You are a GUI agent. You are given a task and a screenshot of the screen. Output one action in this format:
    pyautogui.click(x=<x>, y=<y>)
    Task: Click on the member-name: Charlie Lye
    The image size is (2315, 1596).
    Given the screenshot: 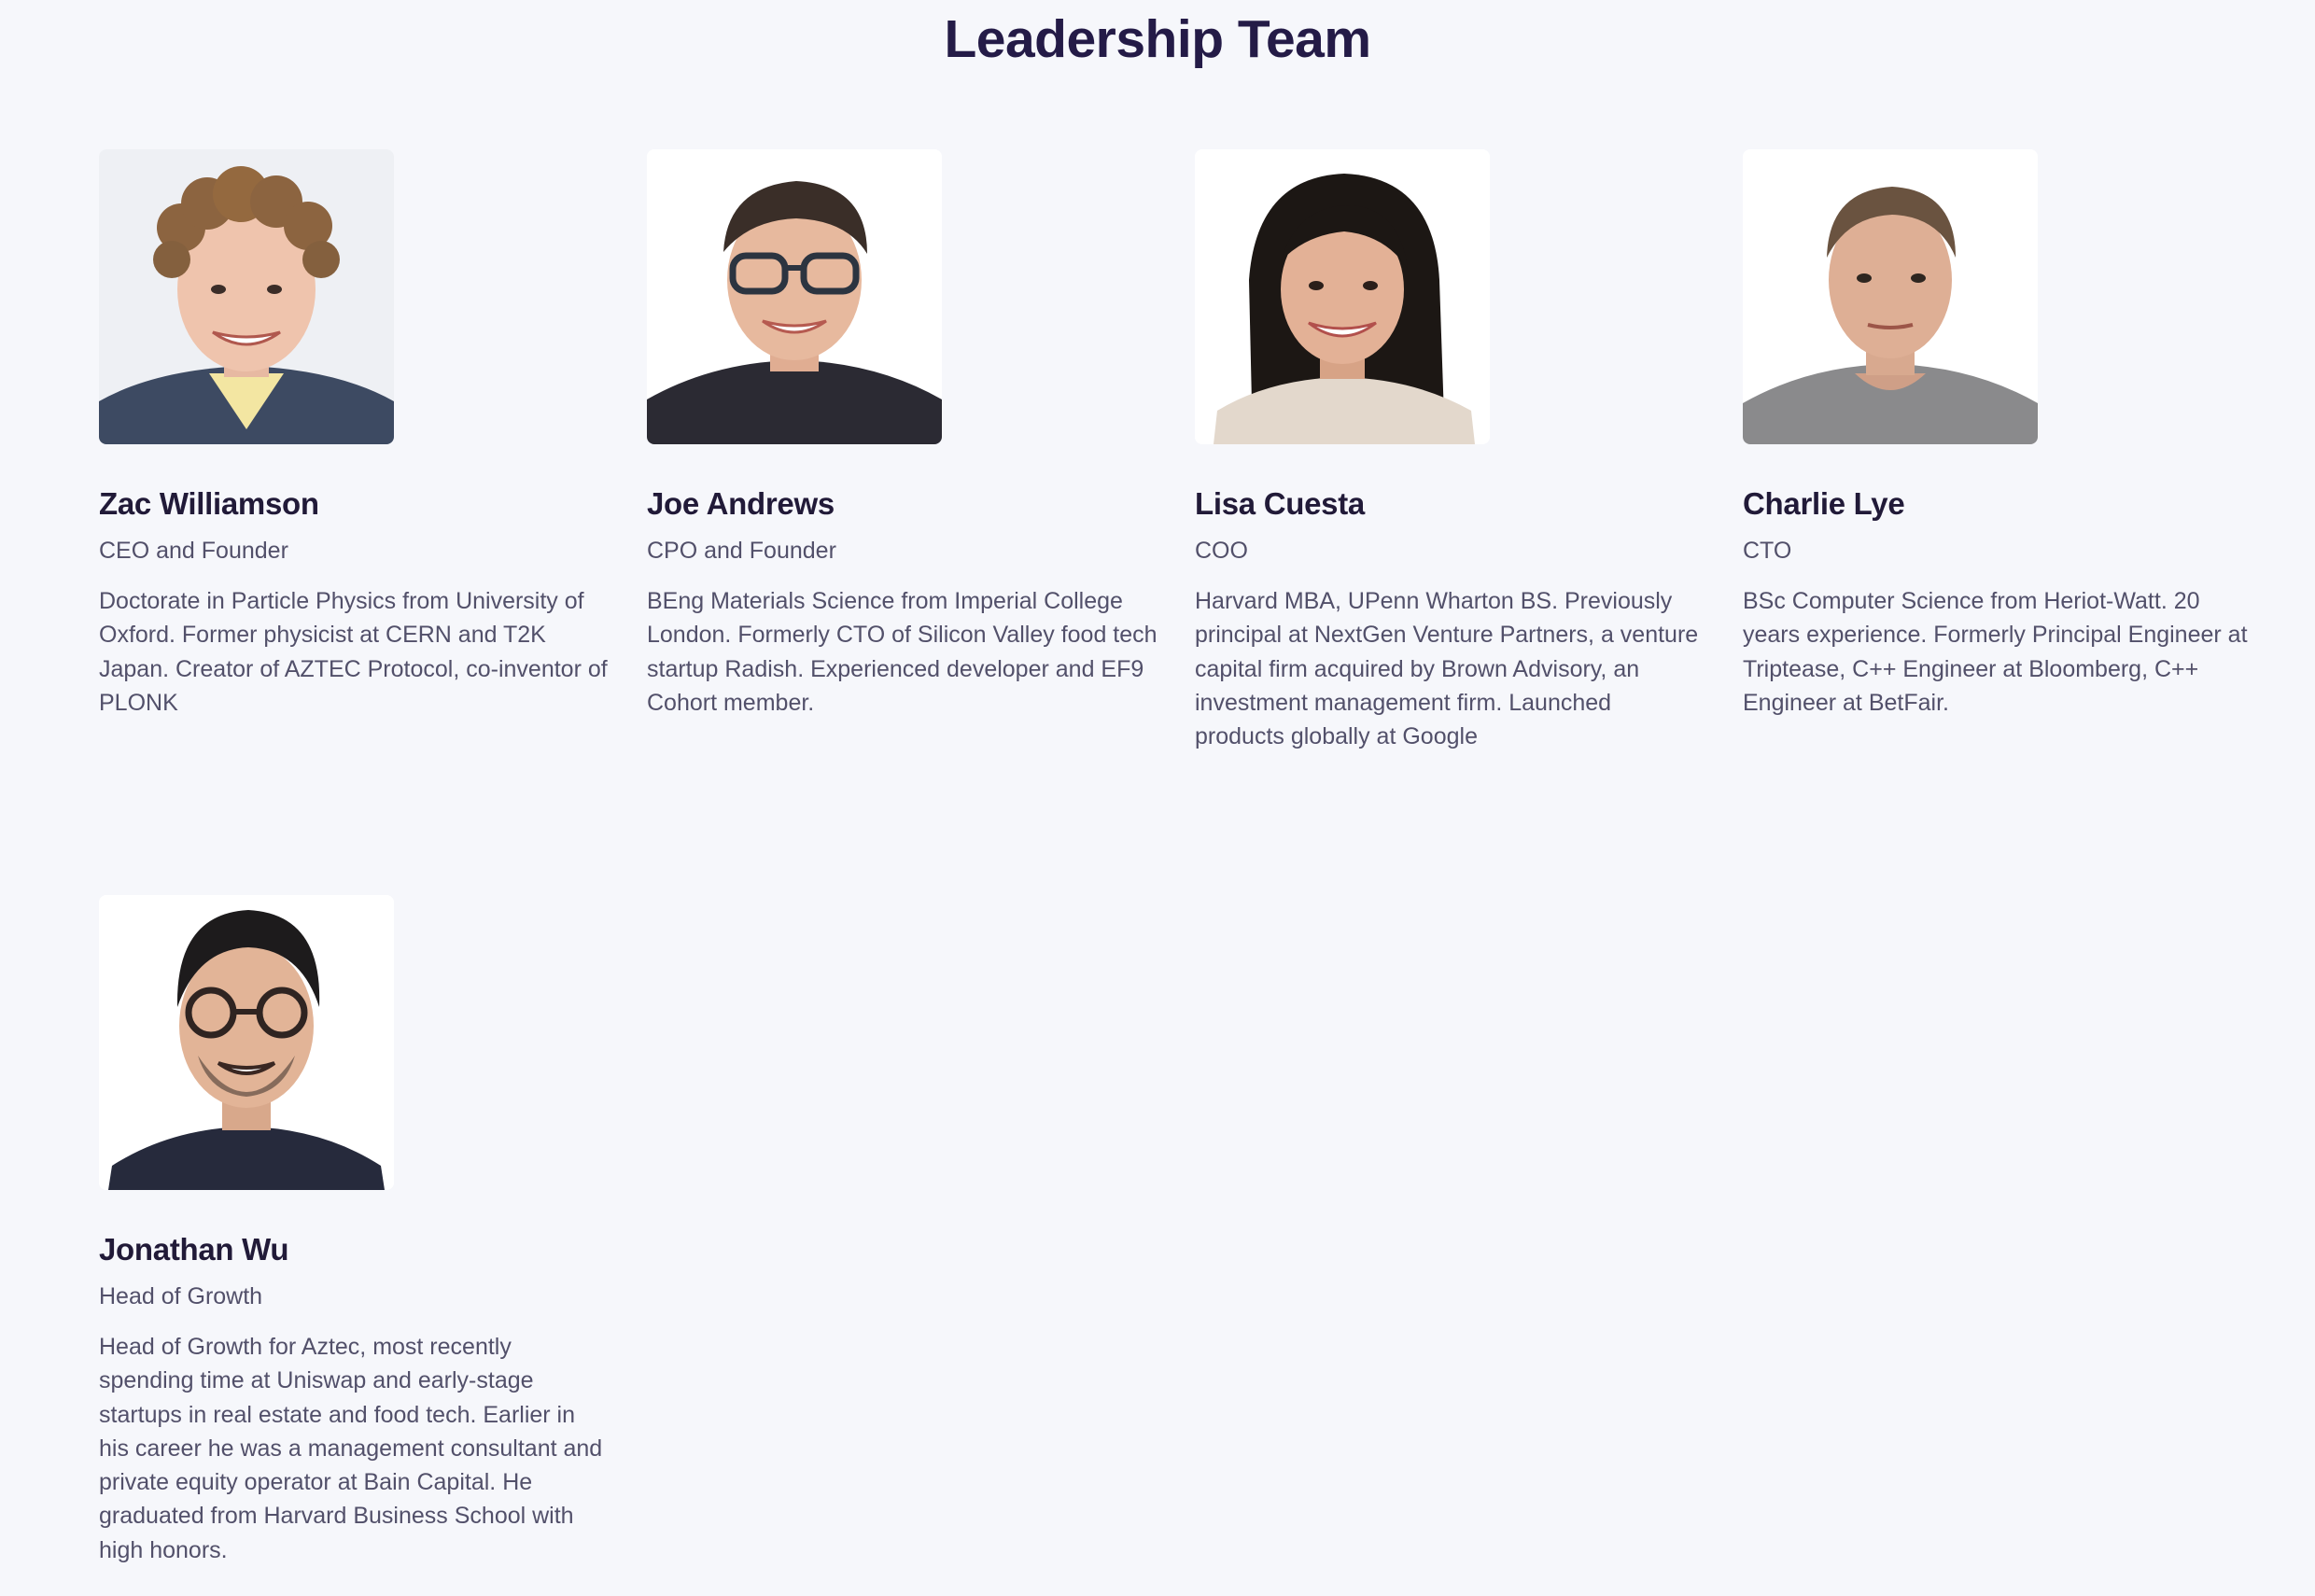 What is the action you would take?
    pyautogui.click(x=1824, y=503)
    